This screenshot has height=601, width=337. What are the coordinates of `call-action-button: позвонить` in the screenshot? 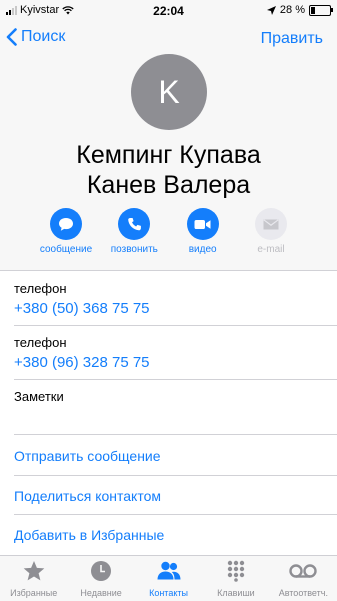 It's located at (134, 231).